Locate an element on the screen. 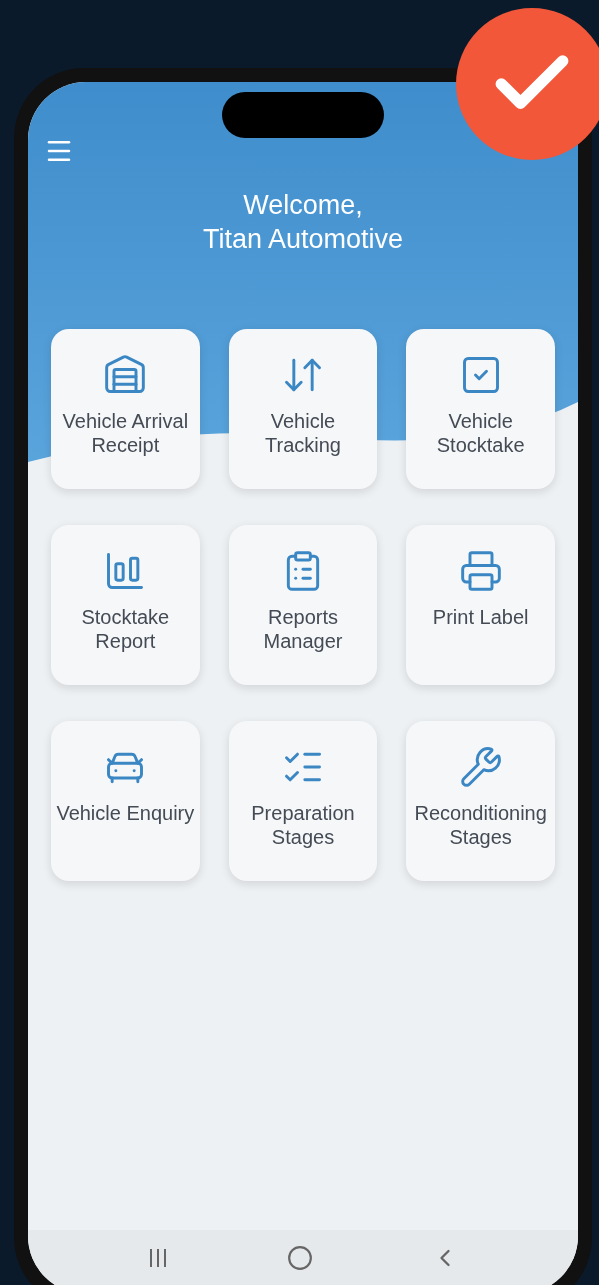  wrench-icon is located at coordinates (480, 767).